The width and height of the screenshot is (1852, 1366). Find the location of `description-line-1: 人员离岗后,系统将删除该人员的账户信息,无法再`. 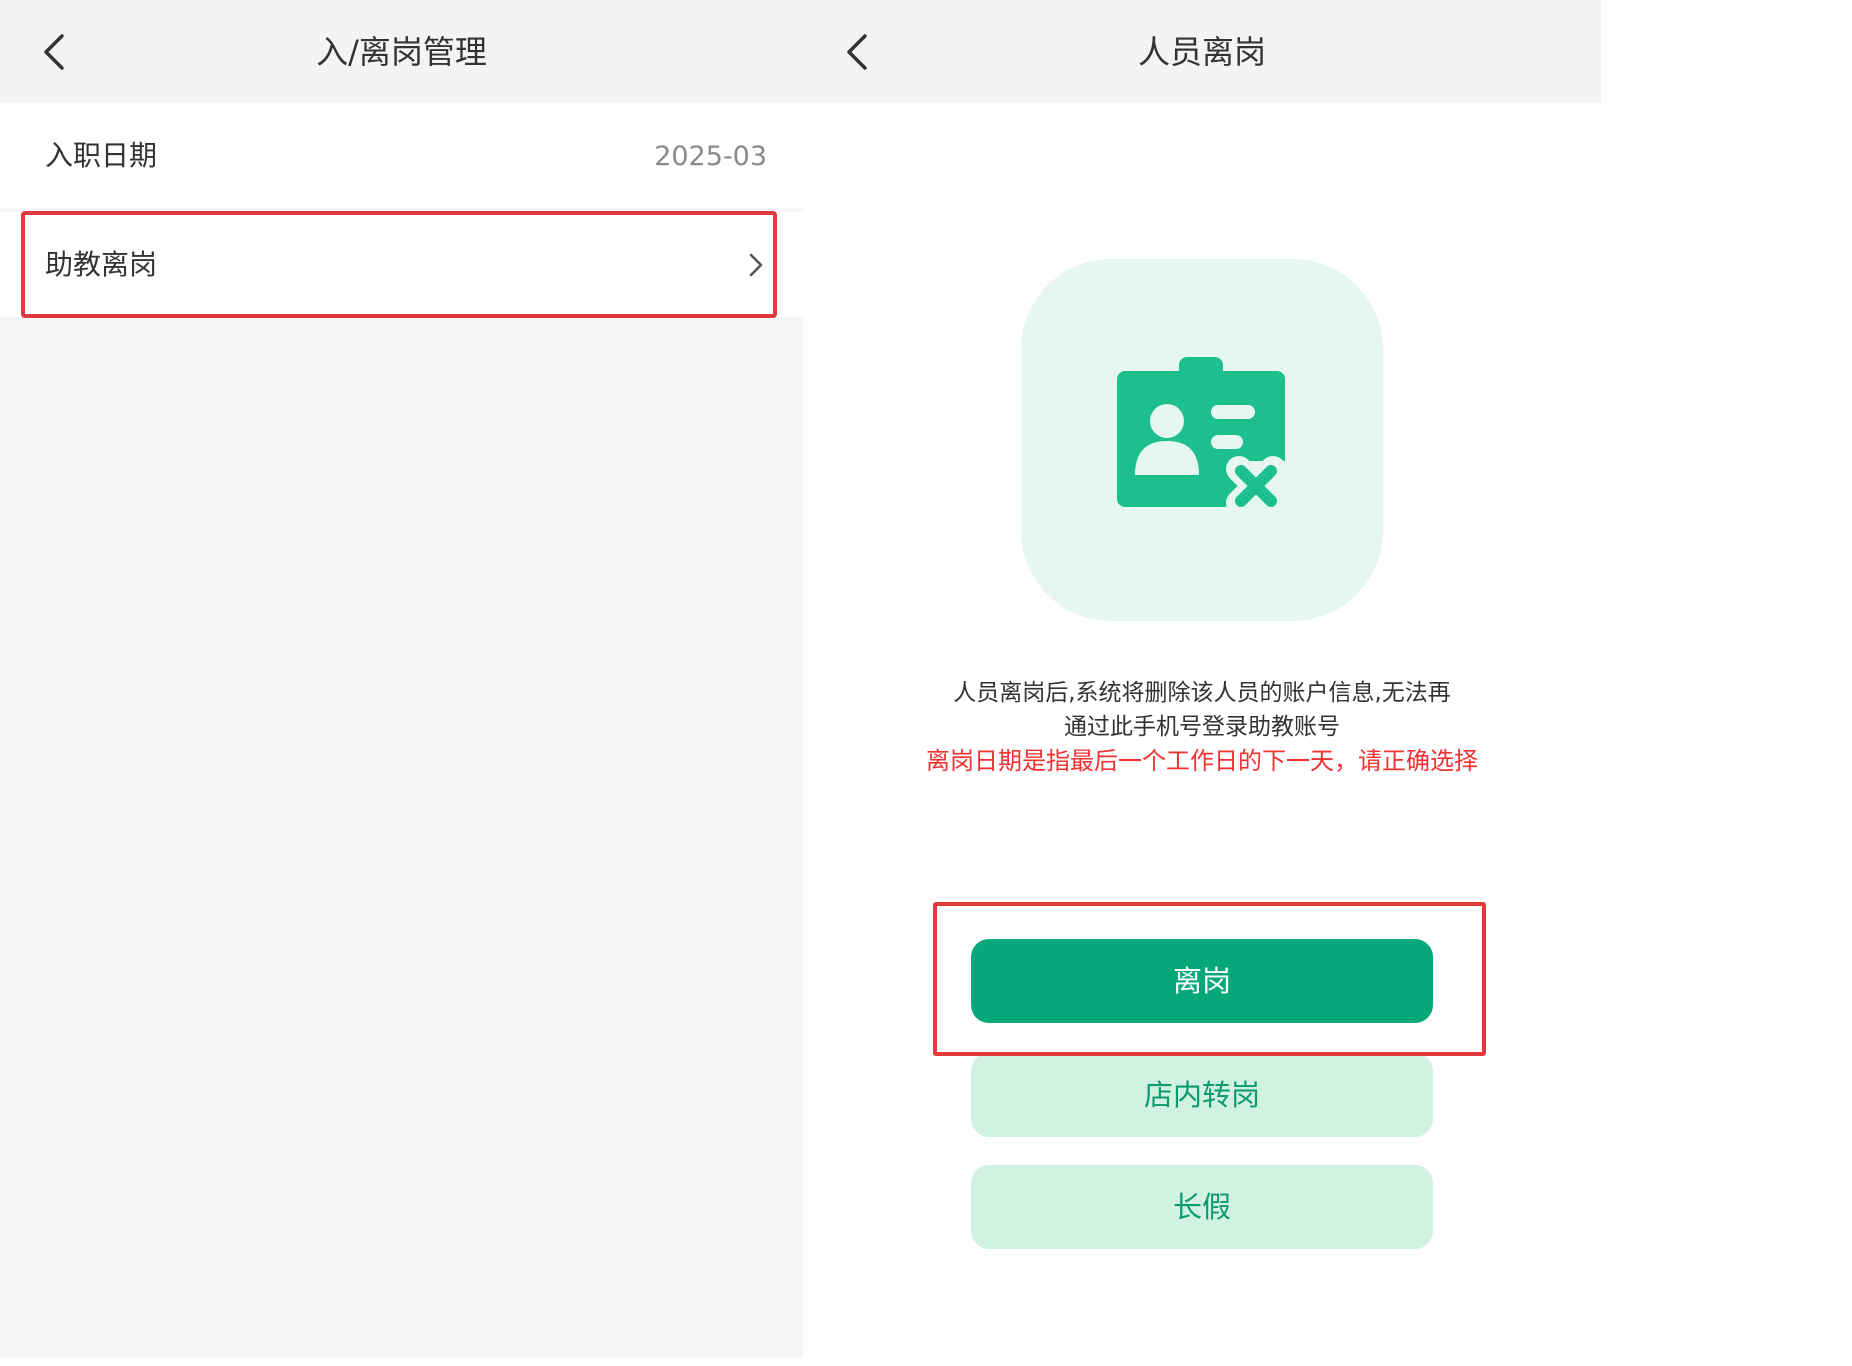

description-line-1: 人员离岗后,系统将删除该人员的账户信息,无法再 is located at coordinates (1202, 693).